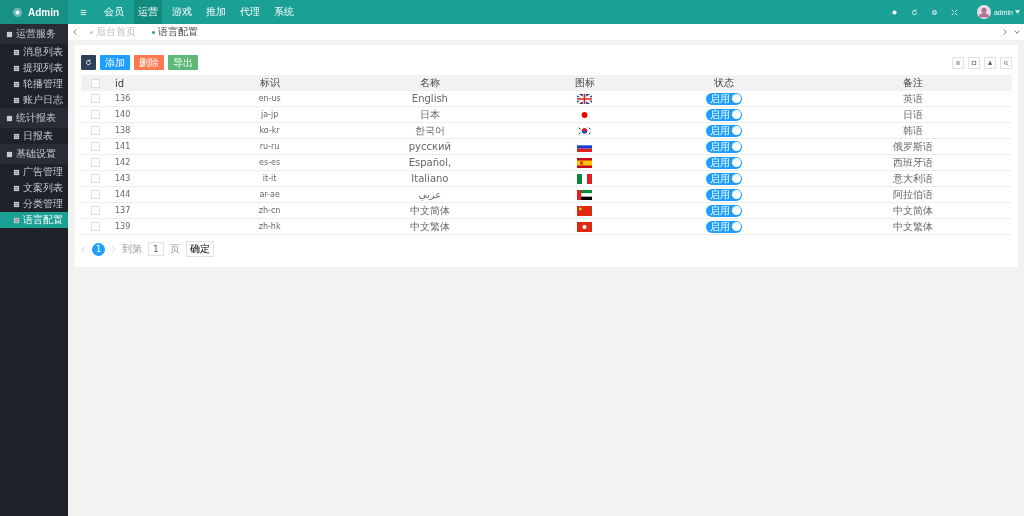 The height and width of the screenshot is (516, 1024). What do you see at coordinates (430, 130) in the screenshot?
I see `table-cell: 한국어` at bounding box center [430, 130].